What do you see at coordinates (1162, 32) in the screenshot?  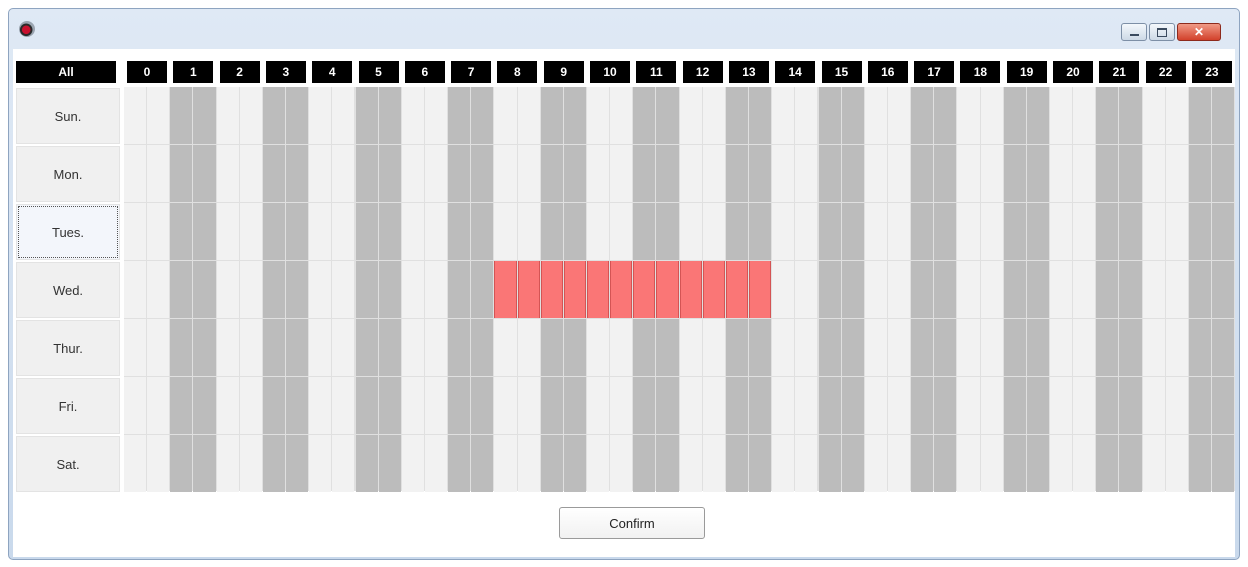 I see `maximize-button` at bounding box center [1162, 32].